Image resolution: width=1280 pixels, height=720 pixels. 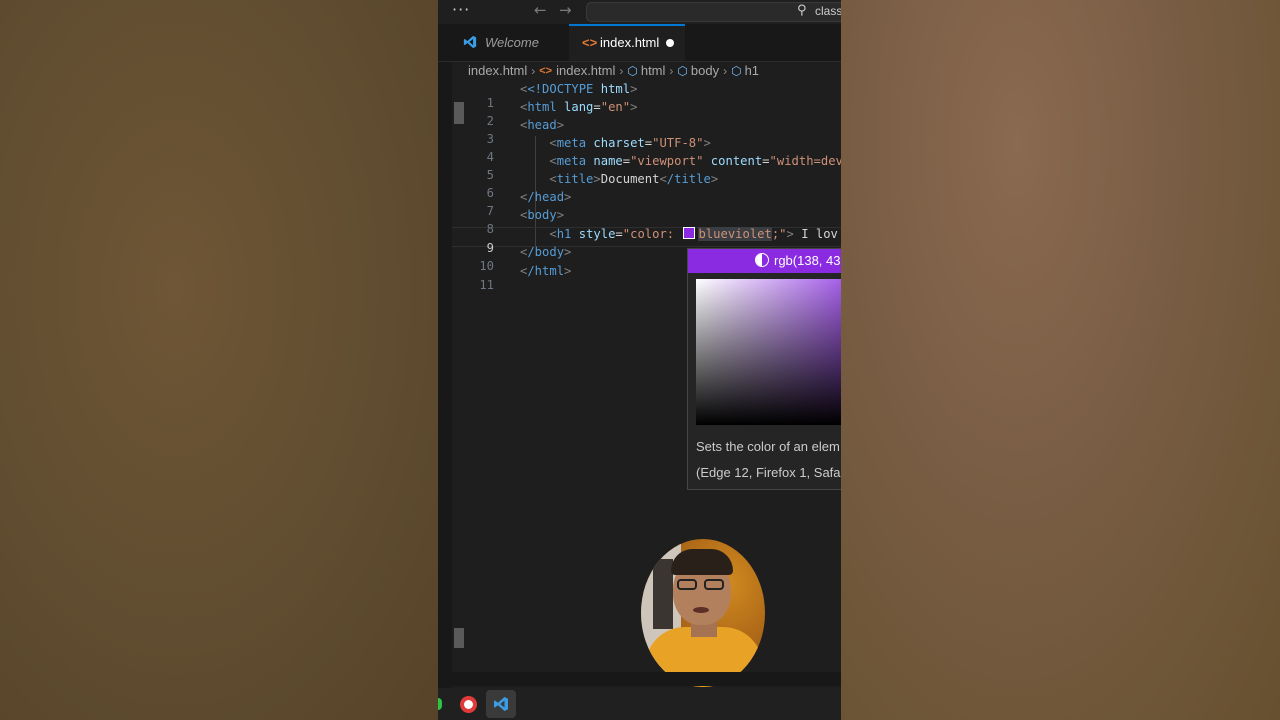 I want to click on command-center-search: ⚲ class, so click(x=713, y=12).